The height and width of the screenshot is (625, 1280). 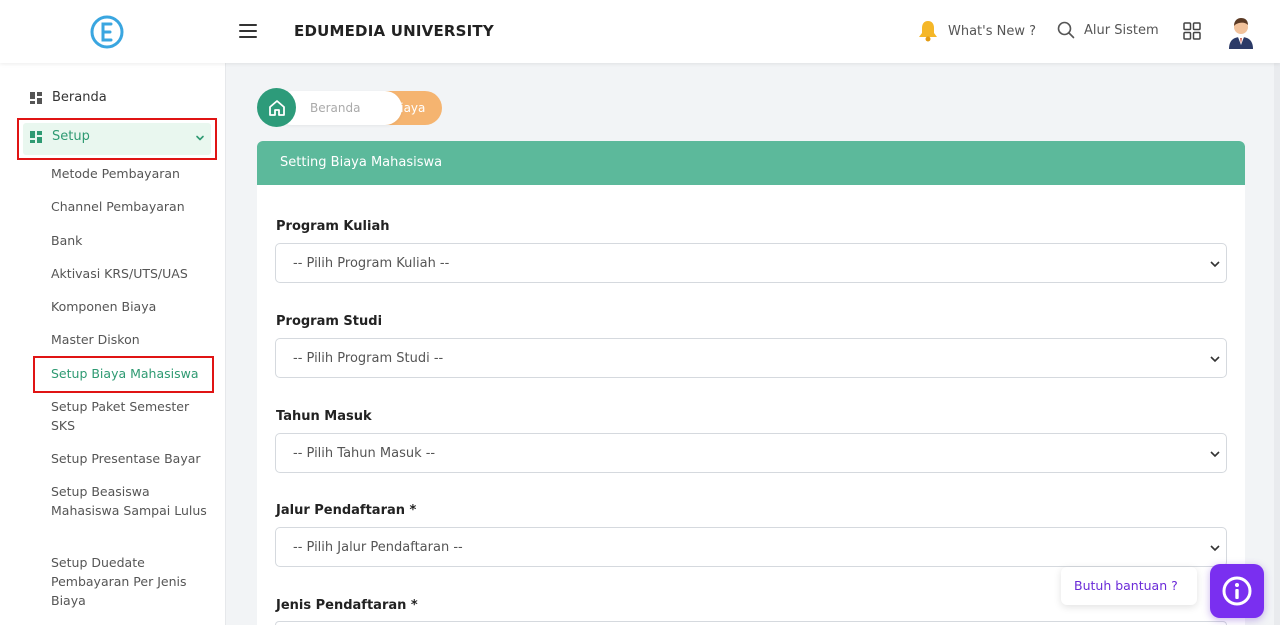 I want to click on jalur-pendaftaran-label: Jalur Pendaftaran *, so click(x=346, y=510).